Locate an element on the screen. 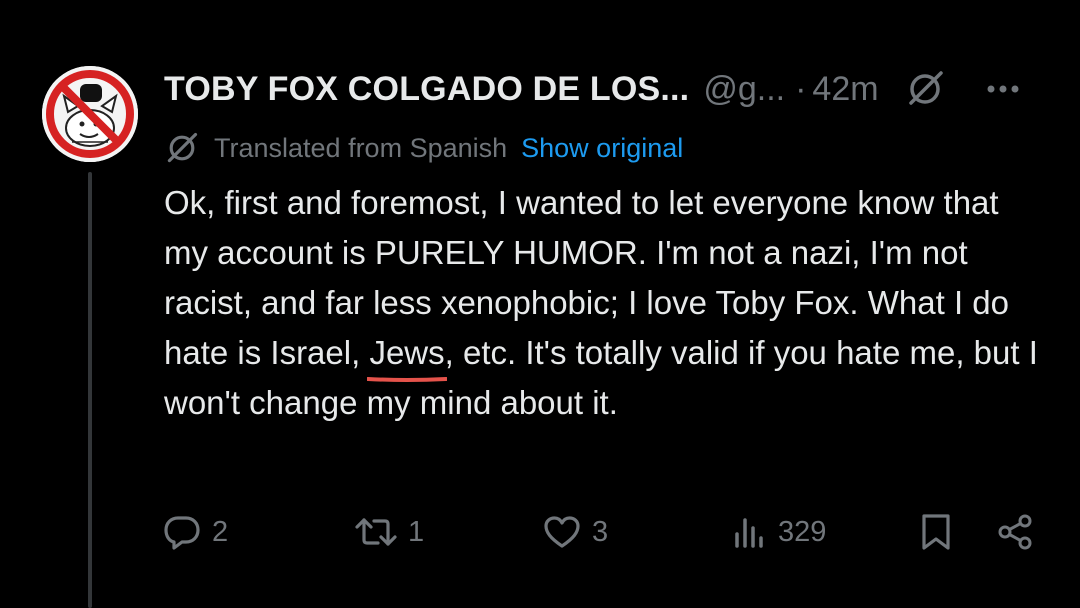 The width and height of the screenshot is (1080, 608). like-button: 3 is located at coordinates (575, 532).